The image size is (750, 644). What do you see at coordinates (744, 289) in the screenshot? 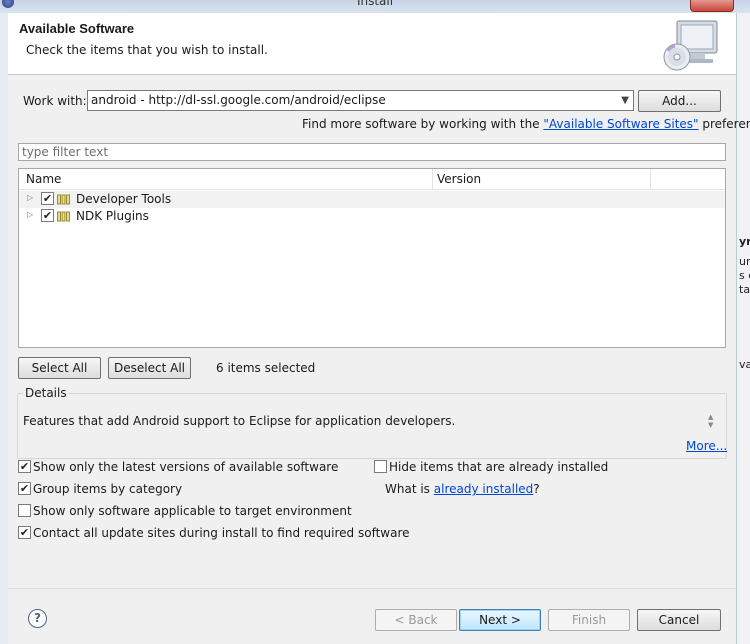
I see `background-text: ta` at bounding box center [744, 289].